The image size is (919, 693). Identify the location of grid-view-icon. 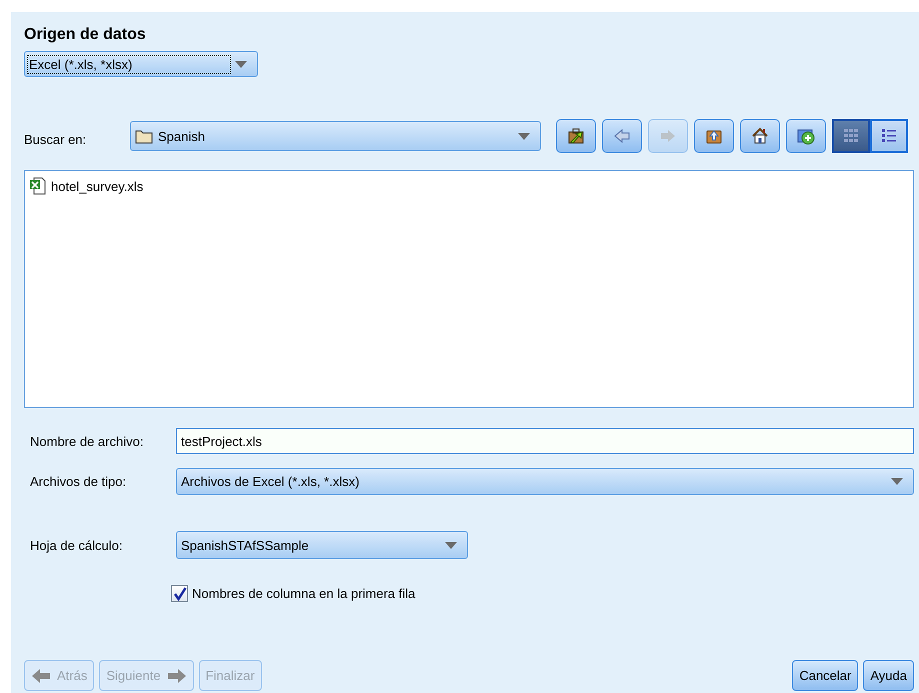
(851, 136).